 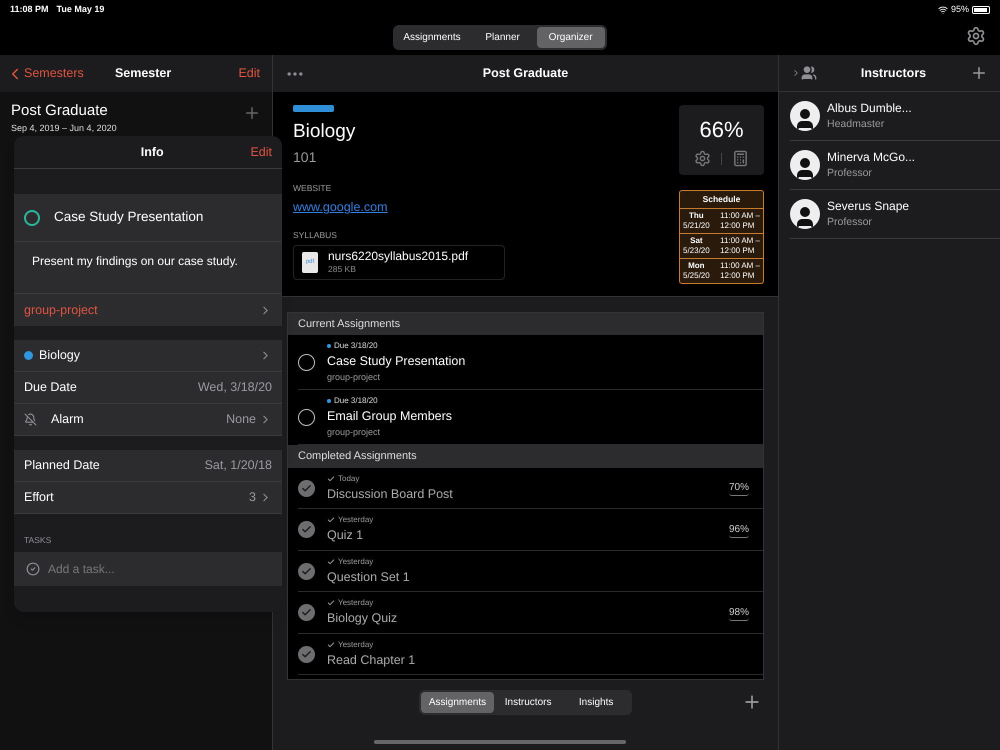 I want to click on semester-dates: Sep 4, 2019 – Jun 4, 2020, so click(x=64, y=127).